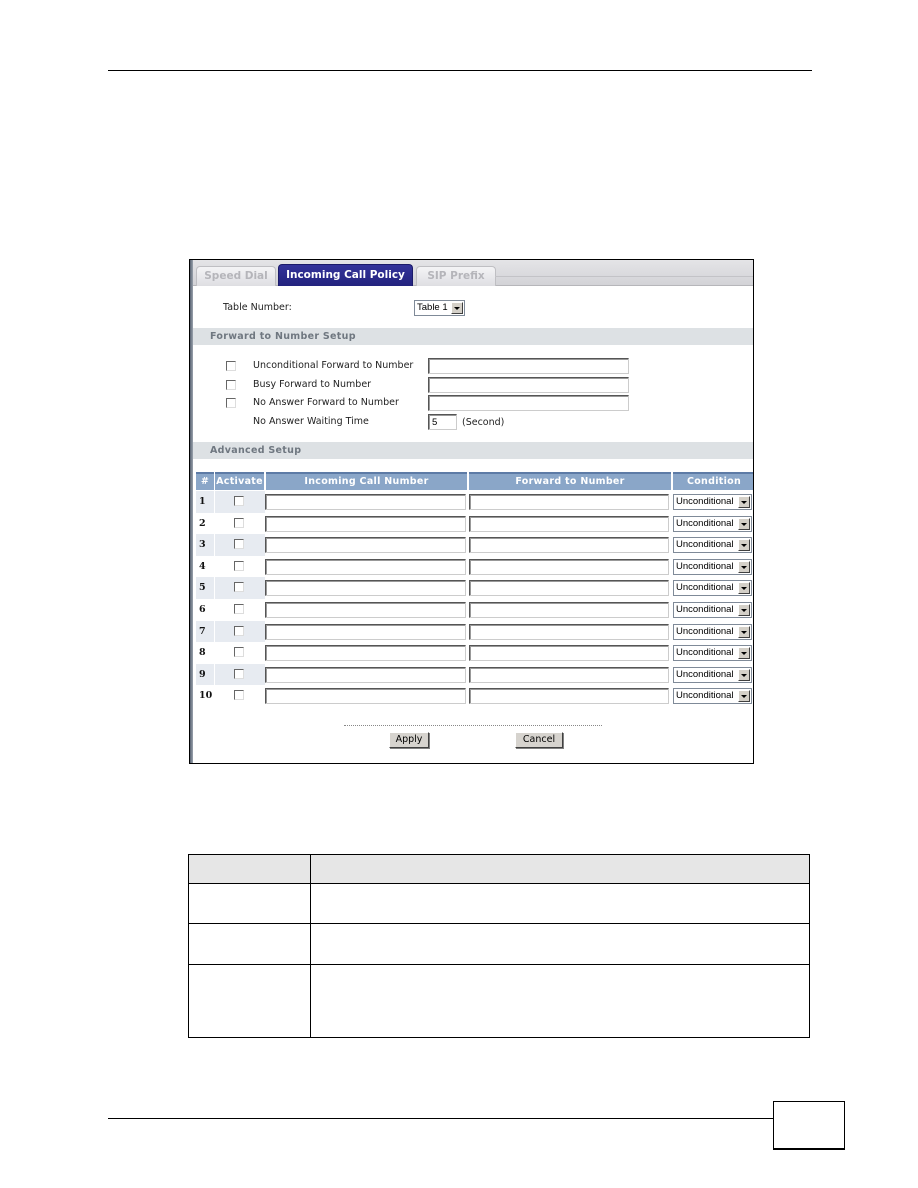 The height and width of the screenshot is (1188, 918). What do you see at coordinates (560, 869) in the screenshot?
I see `description-header-description` at bounding box center [560, 869].